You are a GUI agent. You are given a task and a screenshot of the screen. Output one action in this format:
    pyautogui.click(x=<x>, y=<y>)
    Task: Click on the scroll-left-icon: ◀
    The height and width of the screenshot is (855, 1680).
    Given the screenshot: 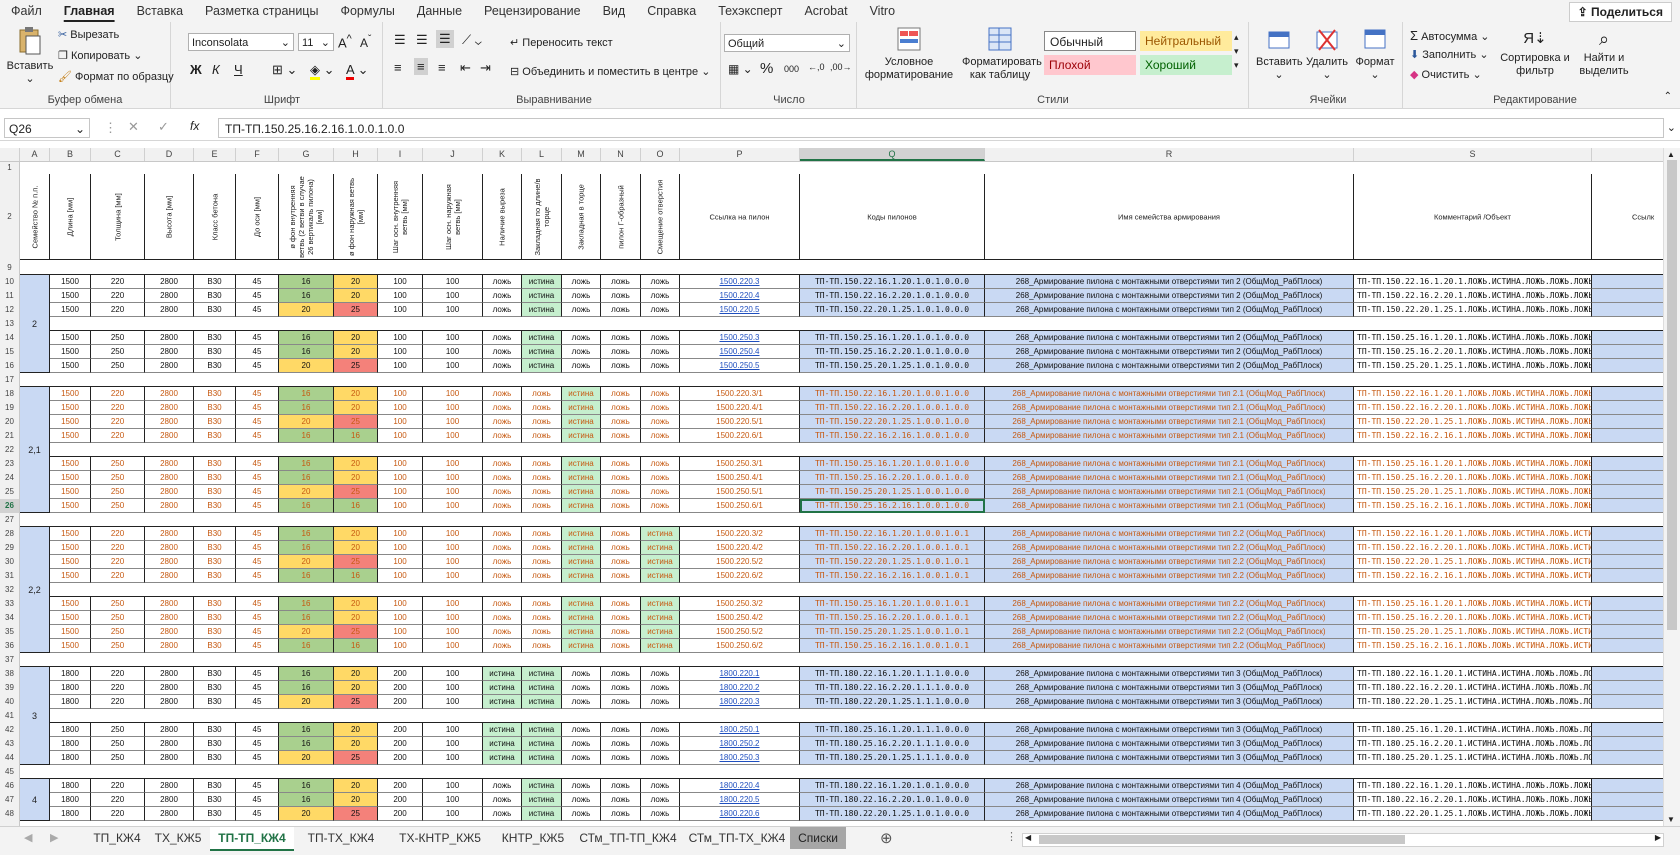 What is the action you would take?
    pyautogui.click(x=1028, y=837)
    